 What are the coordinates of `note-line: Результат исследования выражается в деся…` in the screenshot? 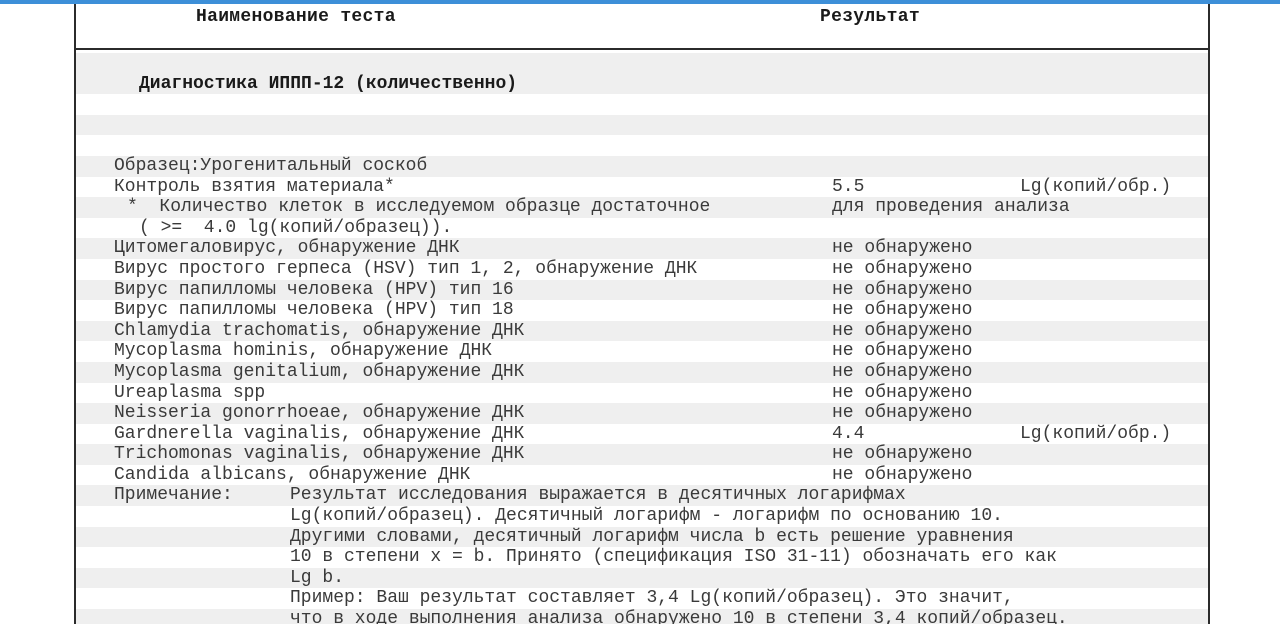 It's located at (598, 495).